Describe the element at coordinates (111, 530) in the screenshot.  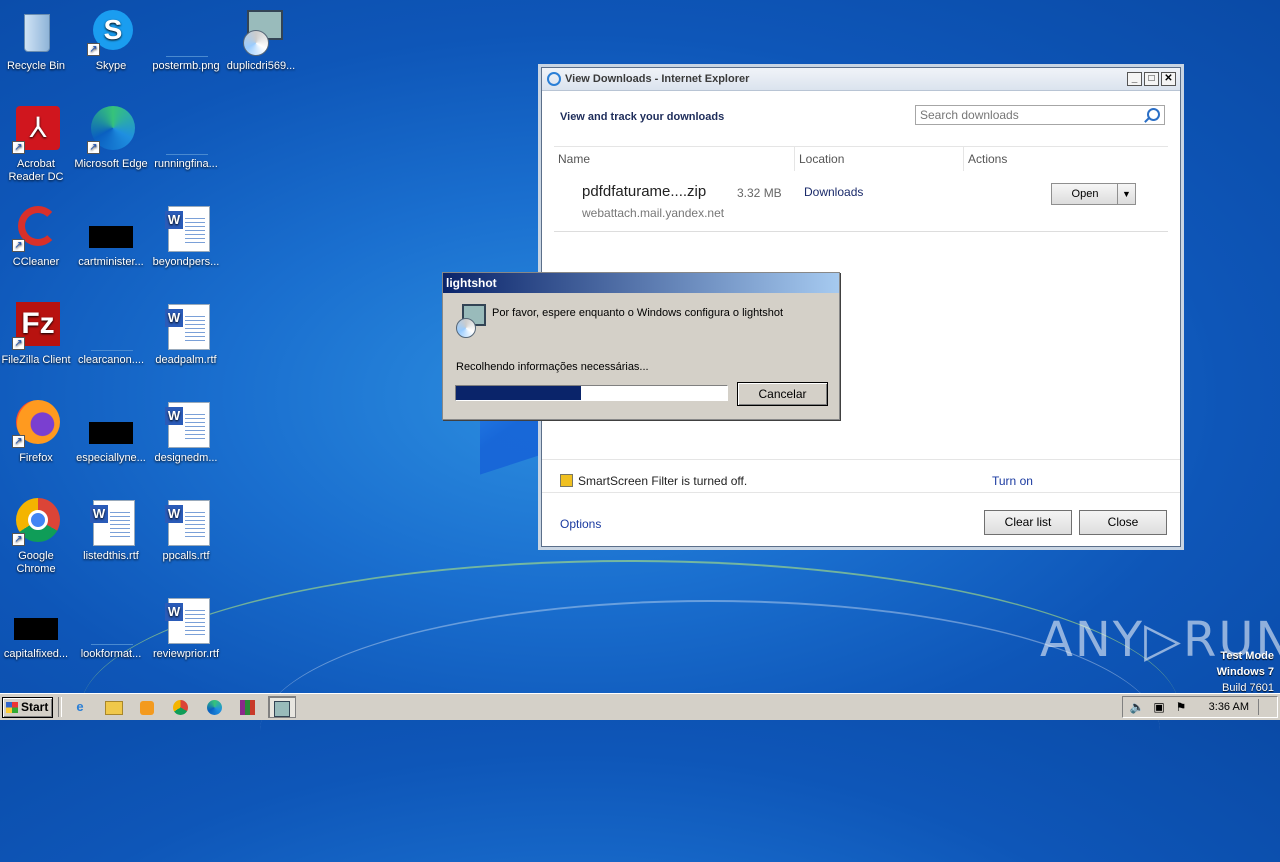
I see `desktop-icon-listedthis: W listedthis.rtf` at that location.